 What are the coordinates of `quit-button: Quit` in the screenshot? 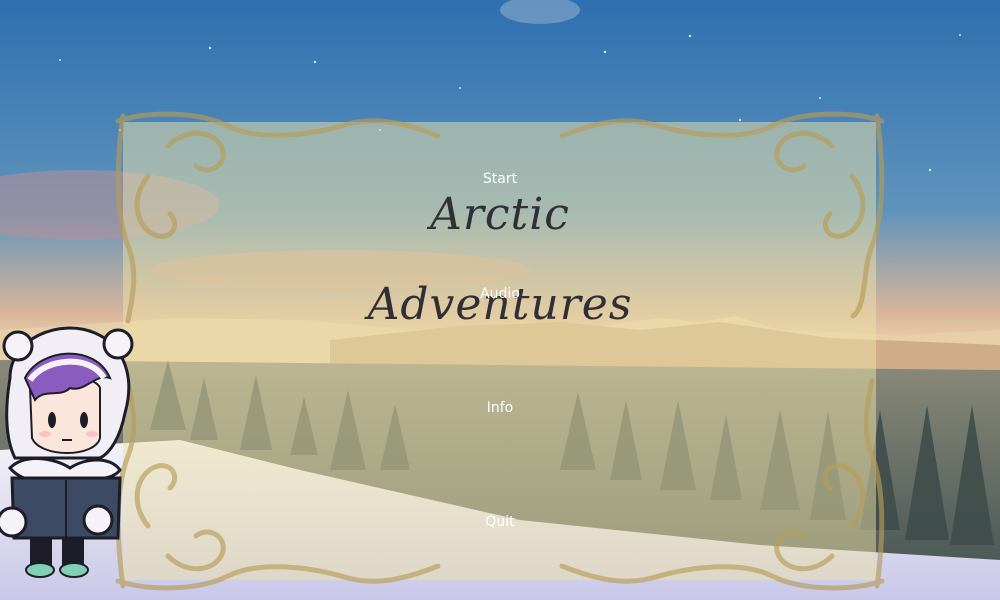 It's located at (500, 522).